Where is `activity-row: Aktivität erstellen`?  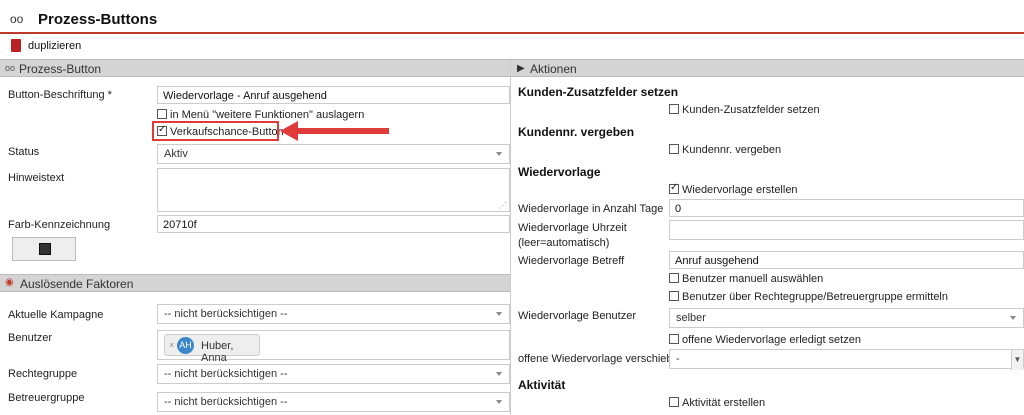 activity-row: Aktivität erstellen is located at coordinates (717, 403).